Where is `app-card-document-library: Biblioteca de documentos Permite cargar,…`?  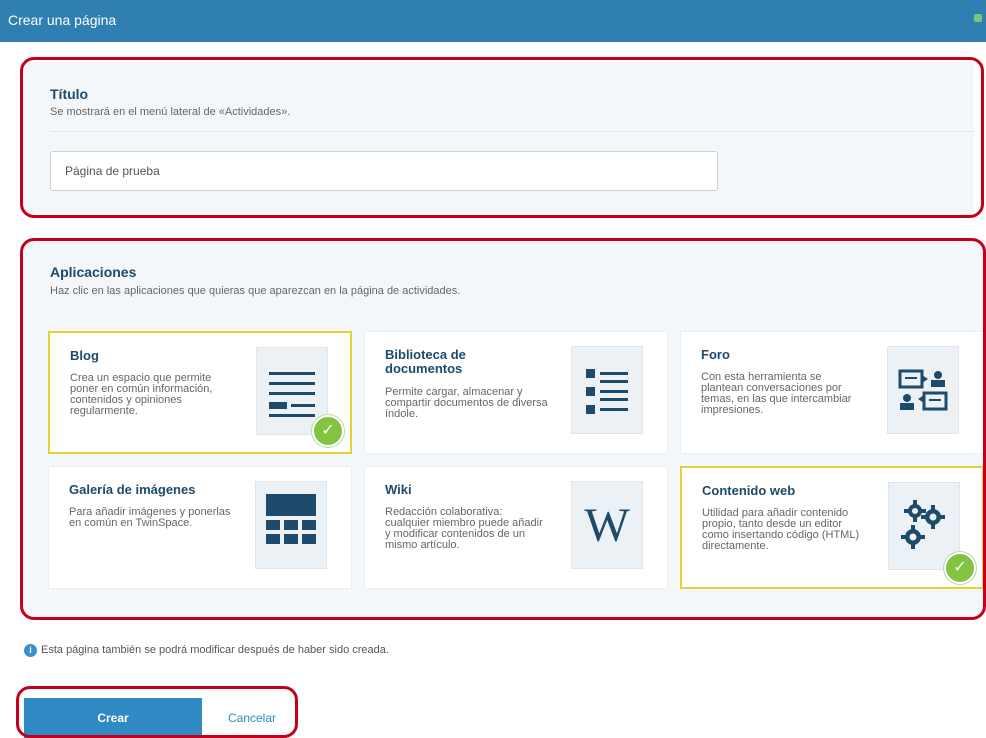 app-card-document-library: Biblioteca de documentos Permite cargar,… is located at coordinates (516, 392).